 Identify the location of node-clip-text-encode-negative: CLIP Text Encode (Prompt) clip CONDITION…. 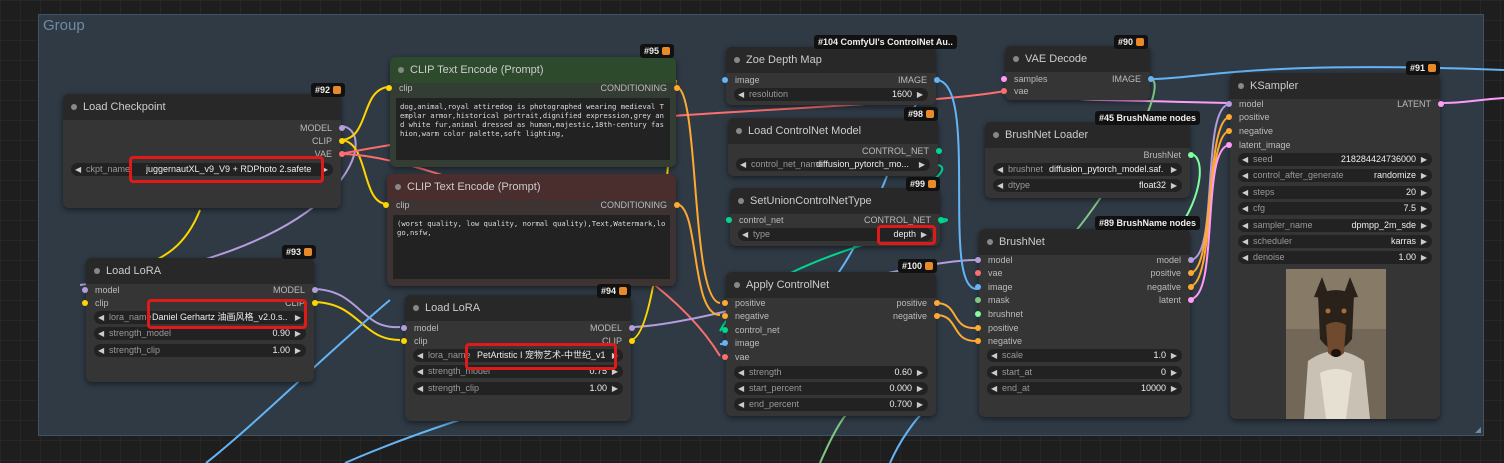
(531, 230).